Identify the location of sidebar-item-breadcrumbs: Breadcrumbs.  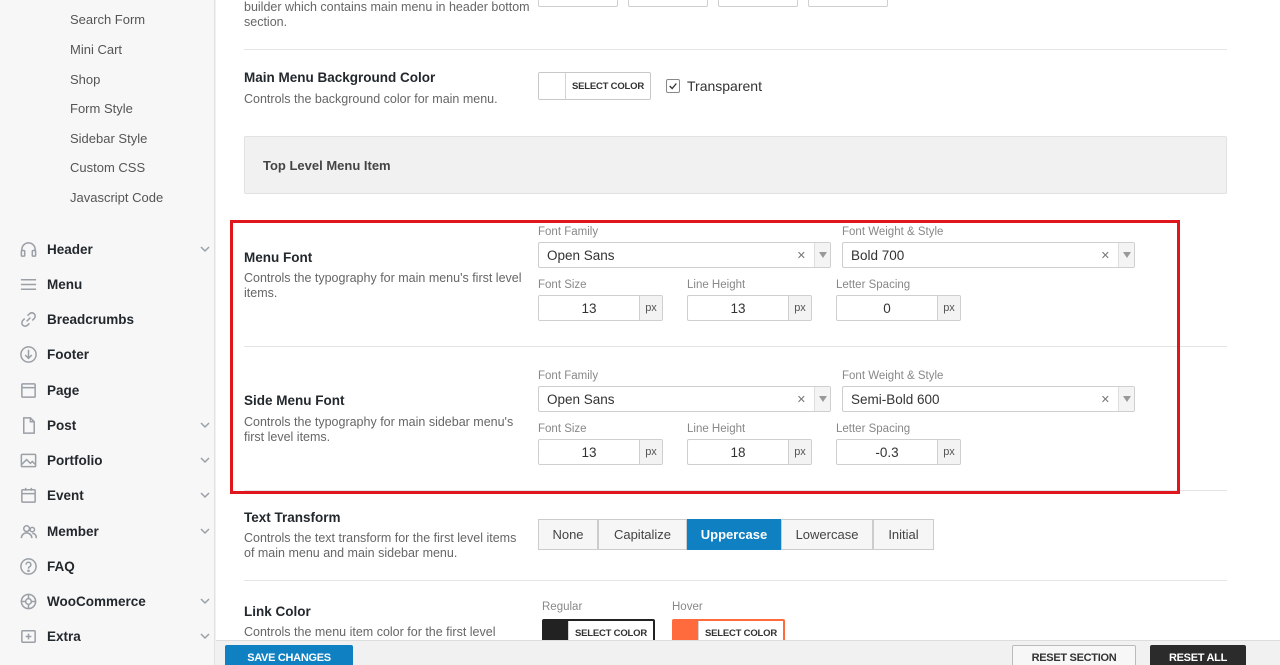
(116, 319).